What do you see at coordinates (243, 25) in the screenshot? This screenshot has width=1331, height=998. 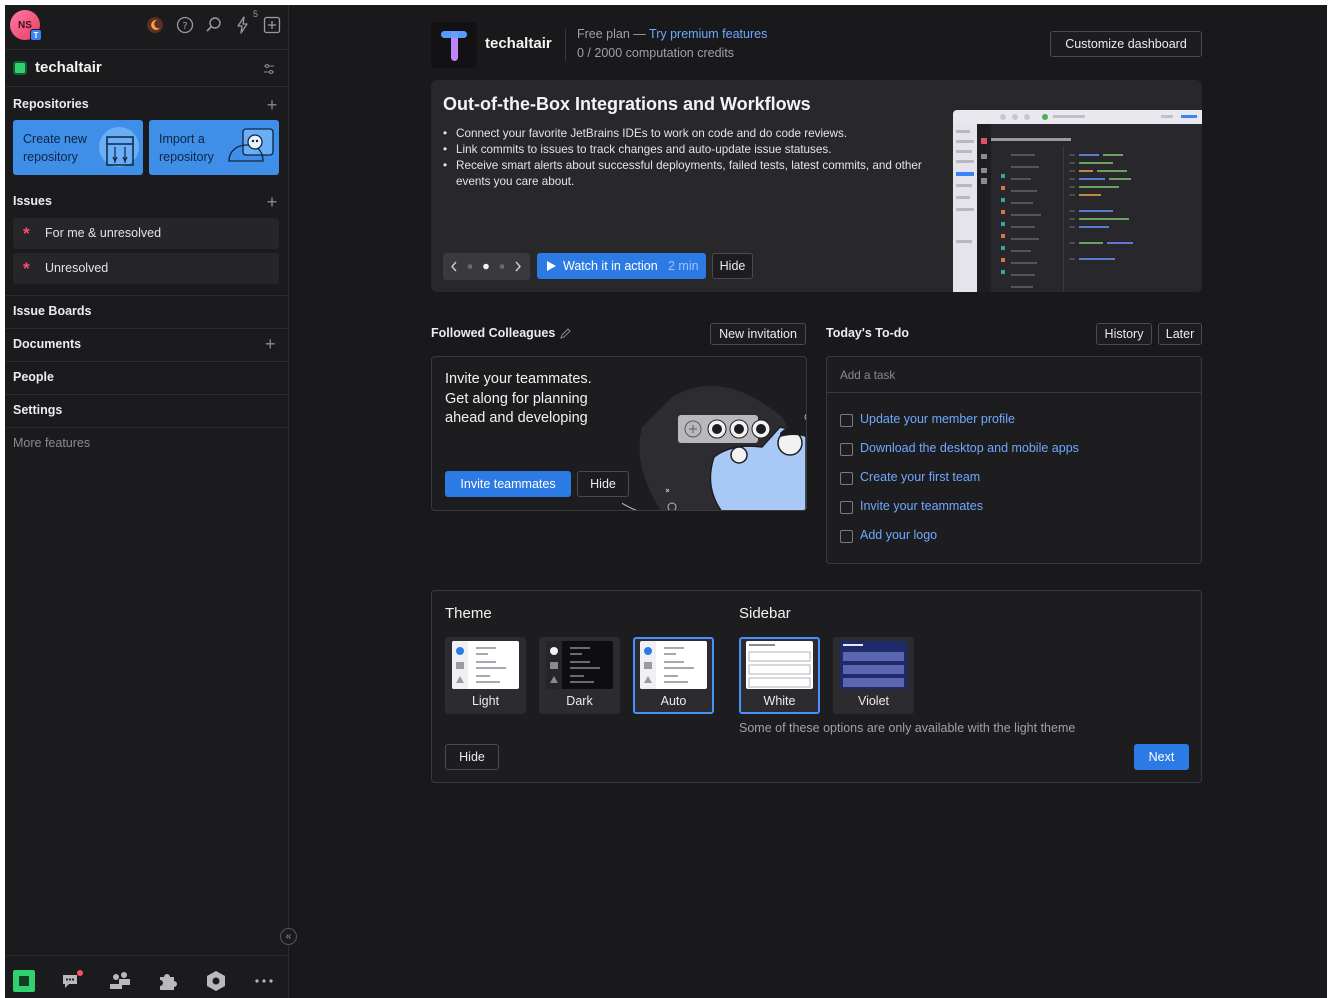 I see `notifications-lightning-icon` at bounding box center [243, 25].